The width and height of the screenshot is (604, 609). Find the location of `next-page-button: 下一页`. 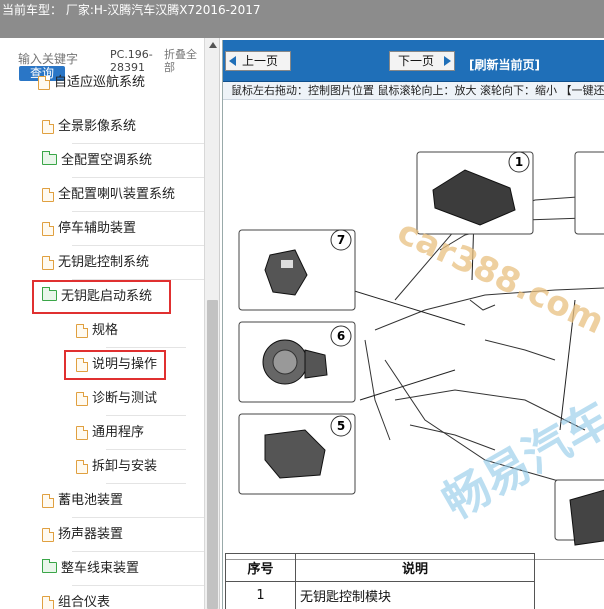

next-page-button: 下一页 is located at coordinates (422, 61).